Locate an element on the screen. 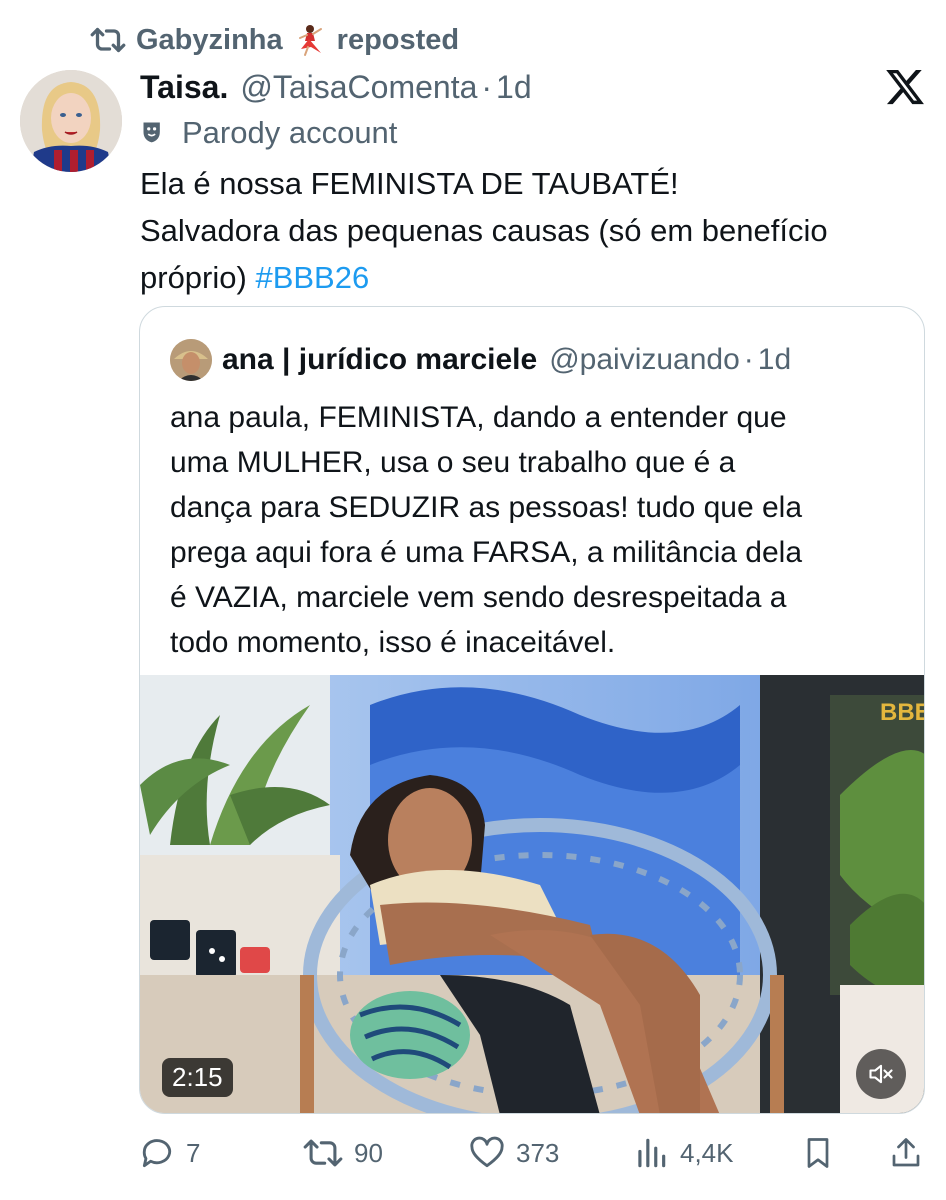 This screenshot has width=946, height=1200. x-logo-icon is located at coordinates (905, 87).